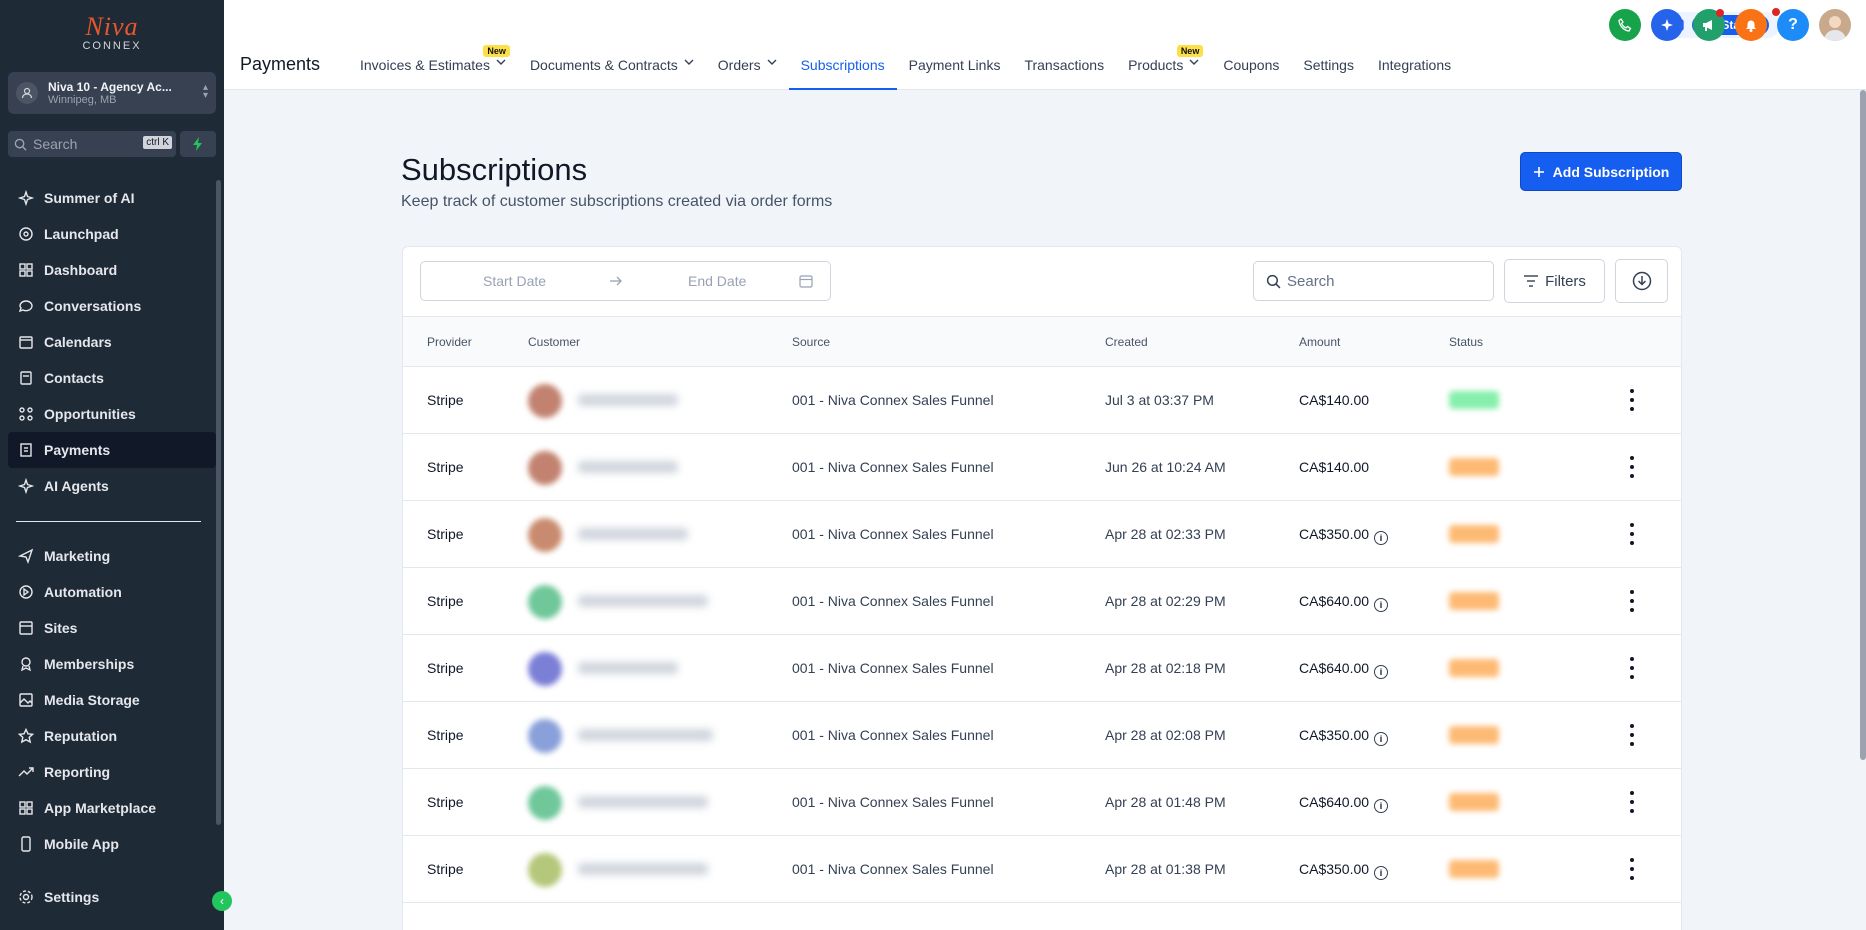 This screenshot has width=1866, height=930. What do you see at coordinates (1311, 281) in the screenshot?
I see `table-search-placeholder: Search` at bounding box center [1311, 281].